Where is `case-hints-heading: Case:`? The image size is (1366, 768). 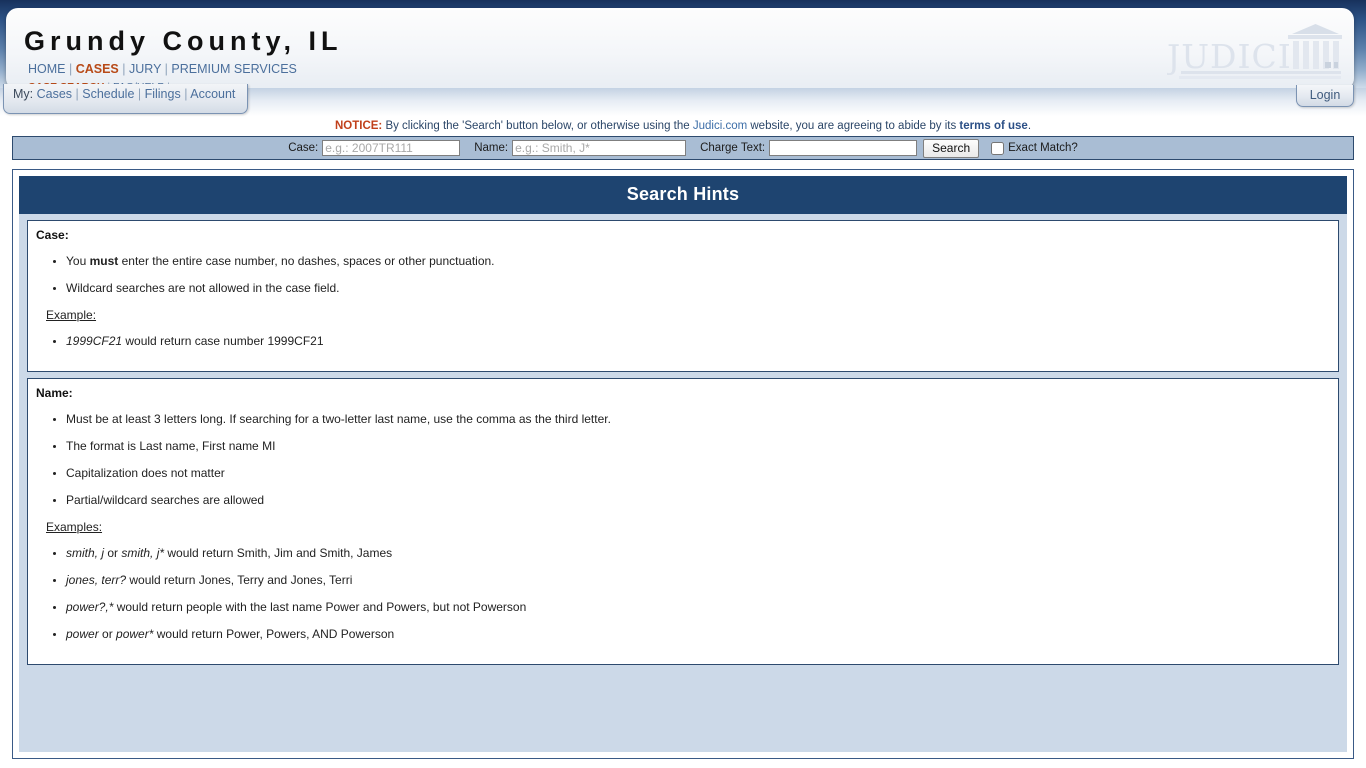 case-hints-heading: Case: is located at coordinates (52, 235).